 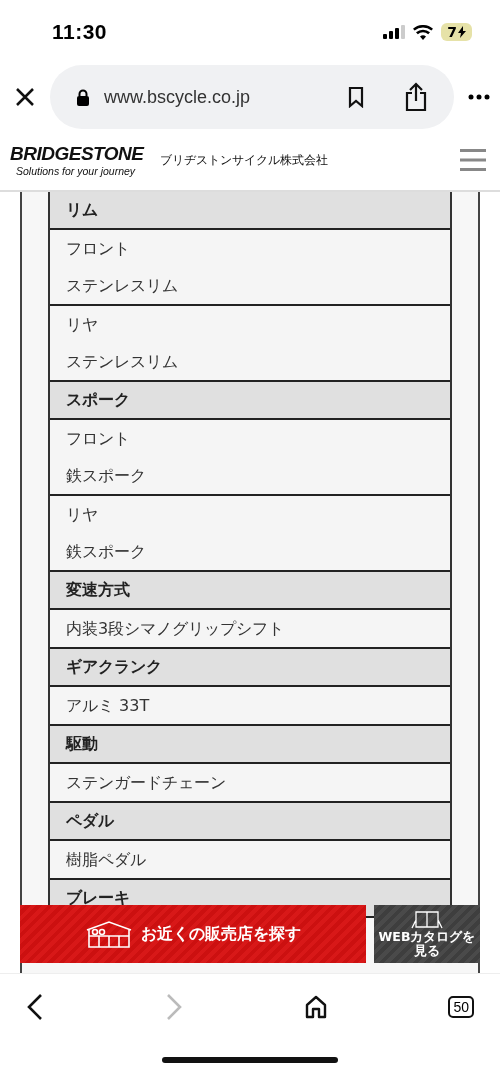 I want to click on url-text: www.bscycle.co.jp, so click(x=178, y=97).